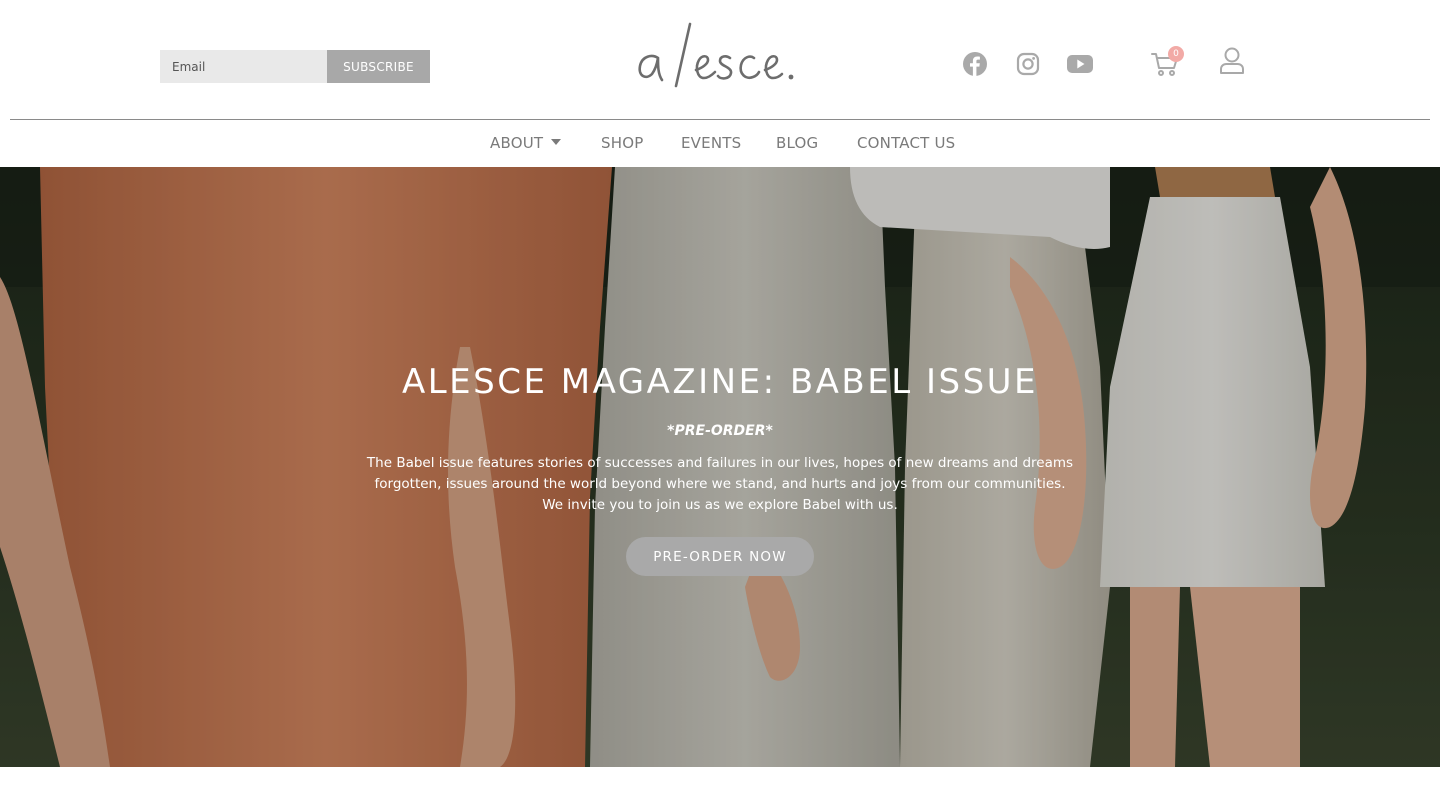 This screenshot has height=804, width=1440. What do you see at coordinates (1167, 63) in the screenshot?
I see `cart-button: 0` at bounding box center [1167, 63].